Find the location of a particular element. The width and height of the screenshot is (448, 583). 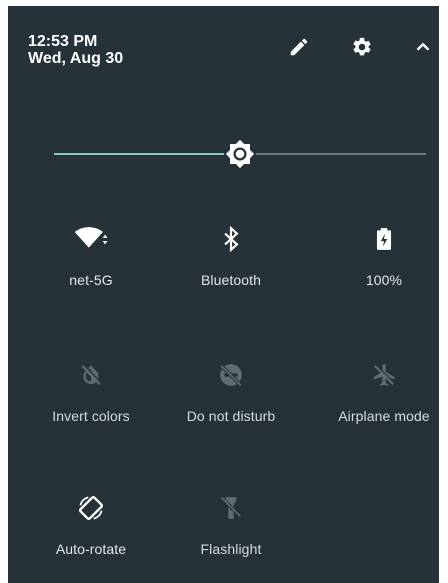

collapse-chevron-up-icon is located at coordinates (423, 46).